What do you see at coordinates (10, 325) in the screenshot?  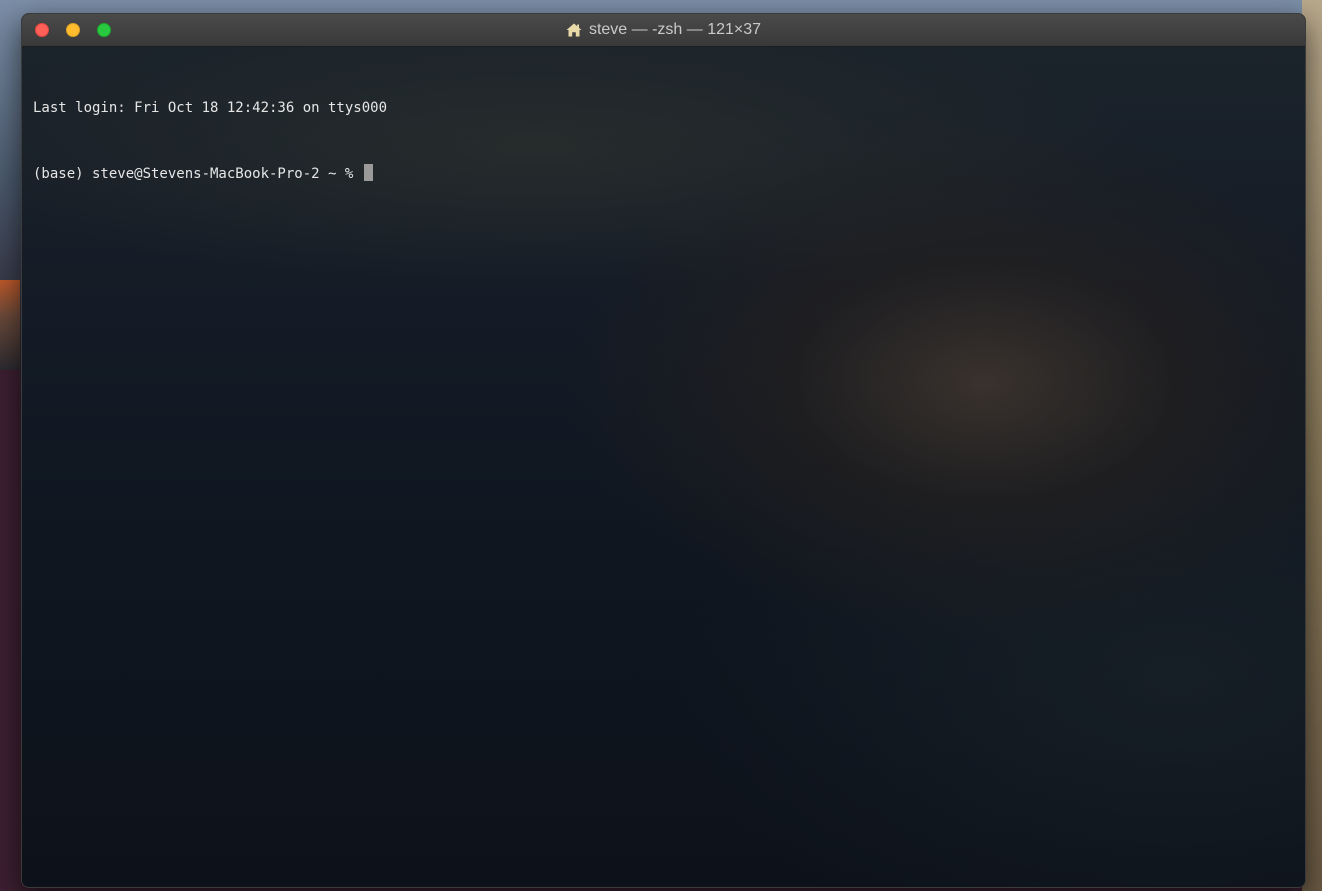 I see `desktop-wallpaper-edge` at bounding box center [10, 325].